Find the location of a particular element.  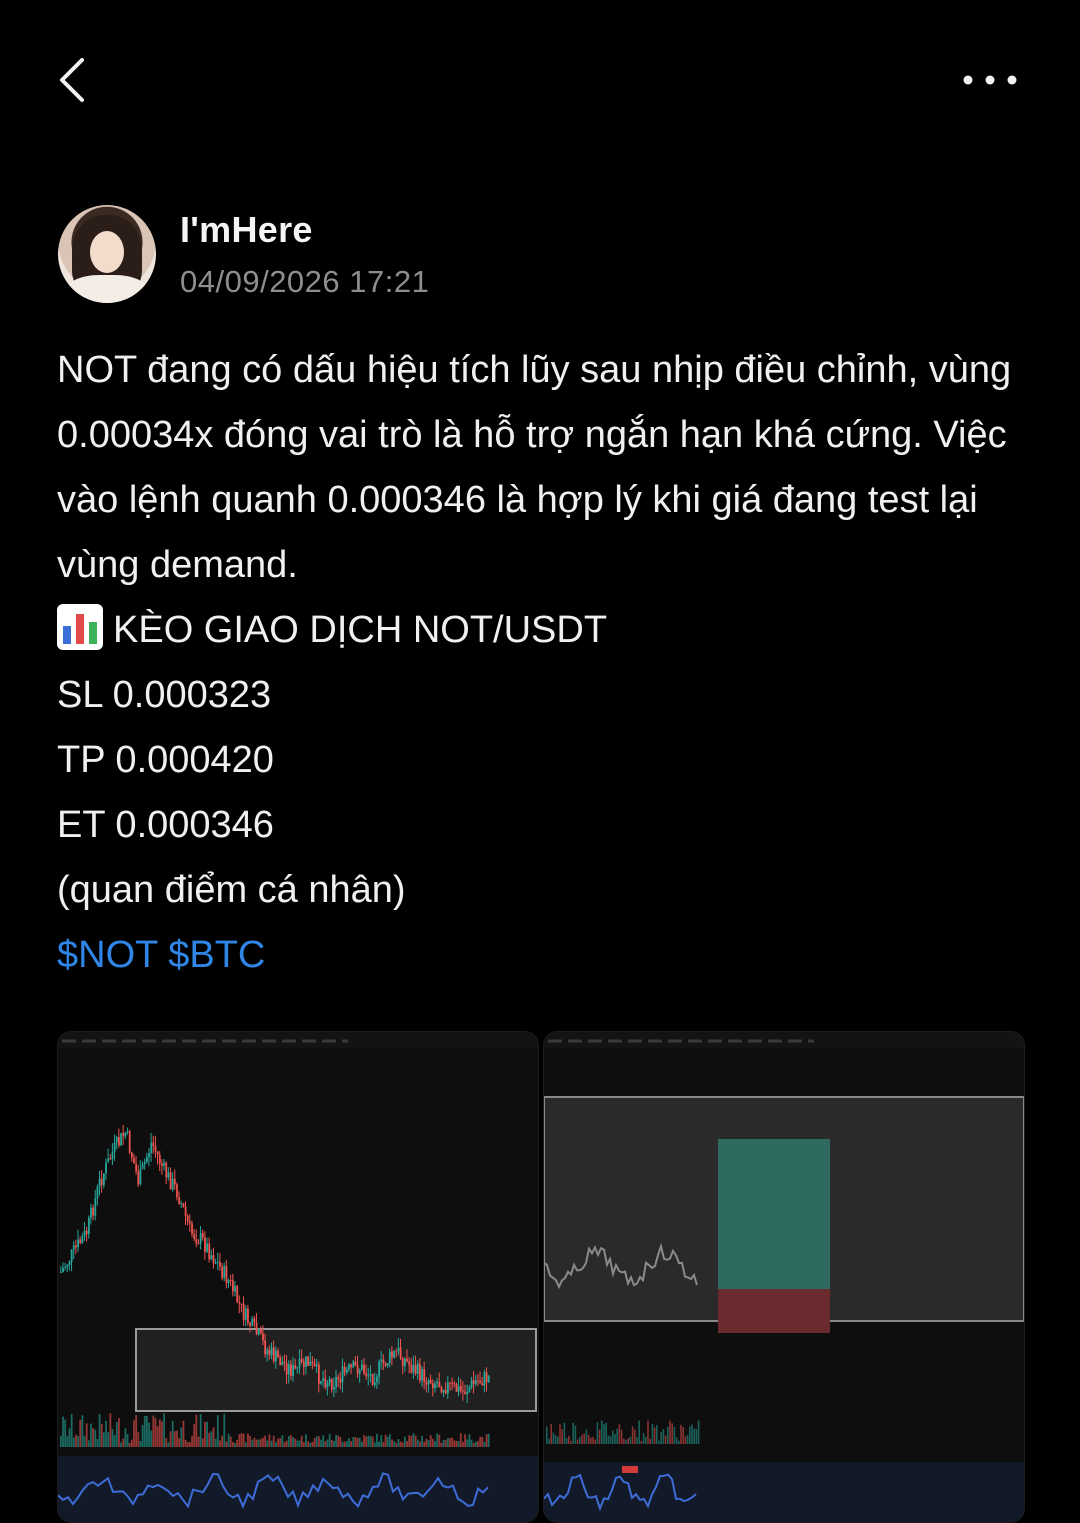

post-author: I'mHere 04/09/2026 17:21 is located at coordinates (508, 255).